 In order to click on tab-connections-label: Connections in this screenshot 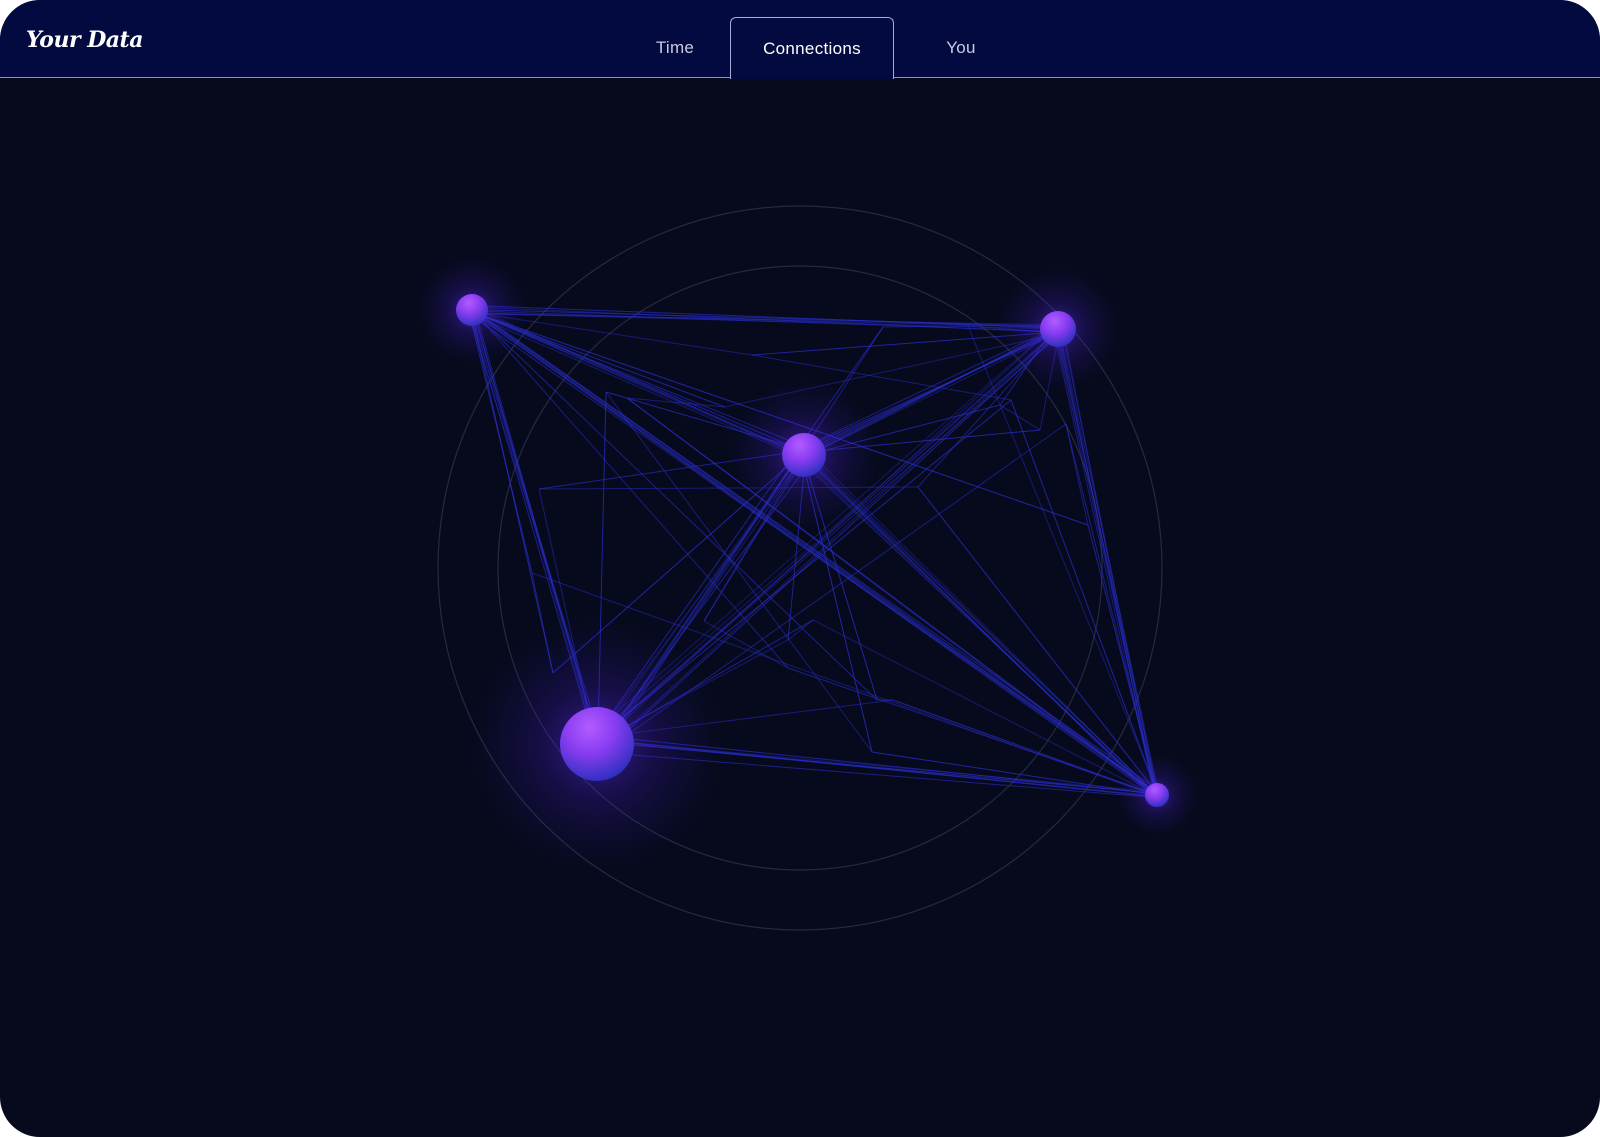, I will do `click(812, 48)`.